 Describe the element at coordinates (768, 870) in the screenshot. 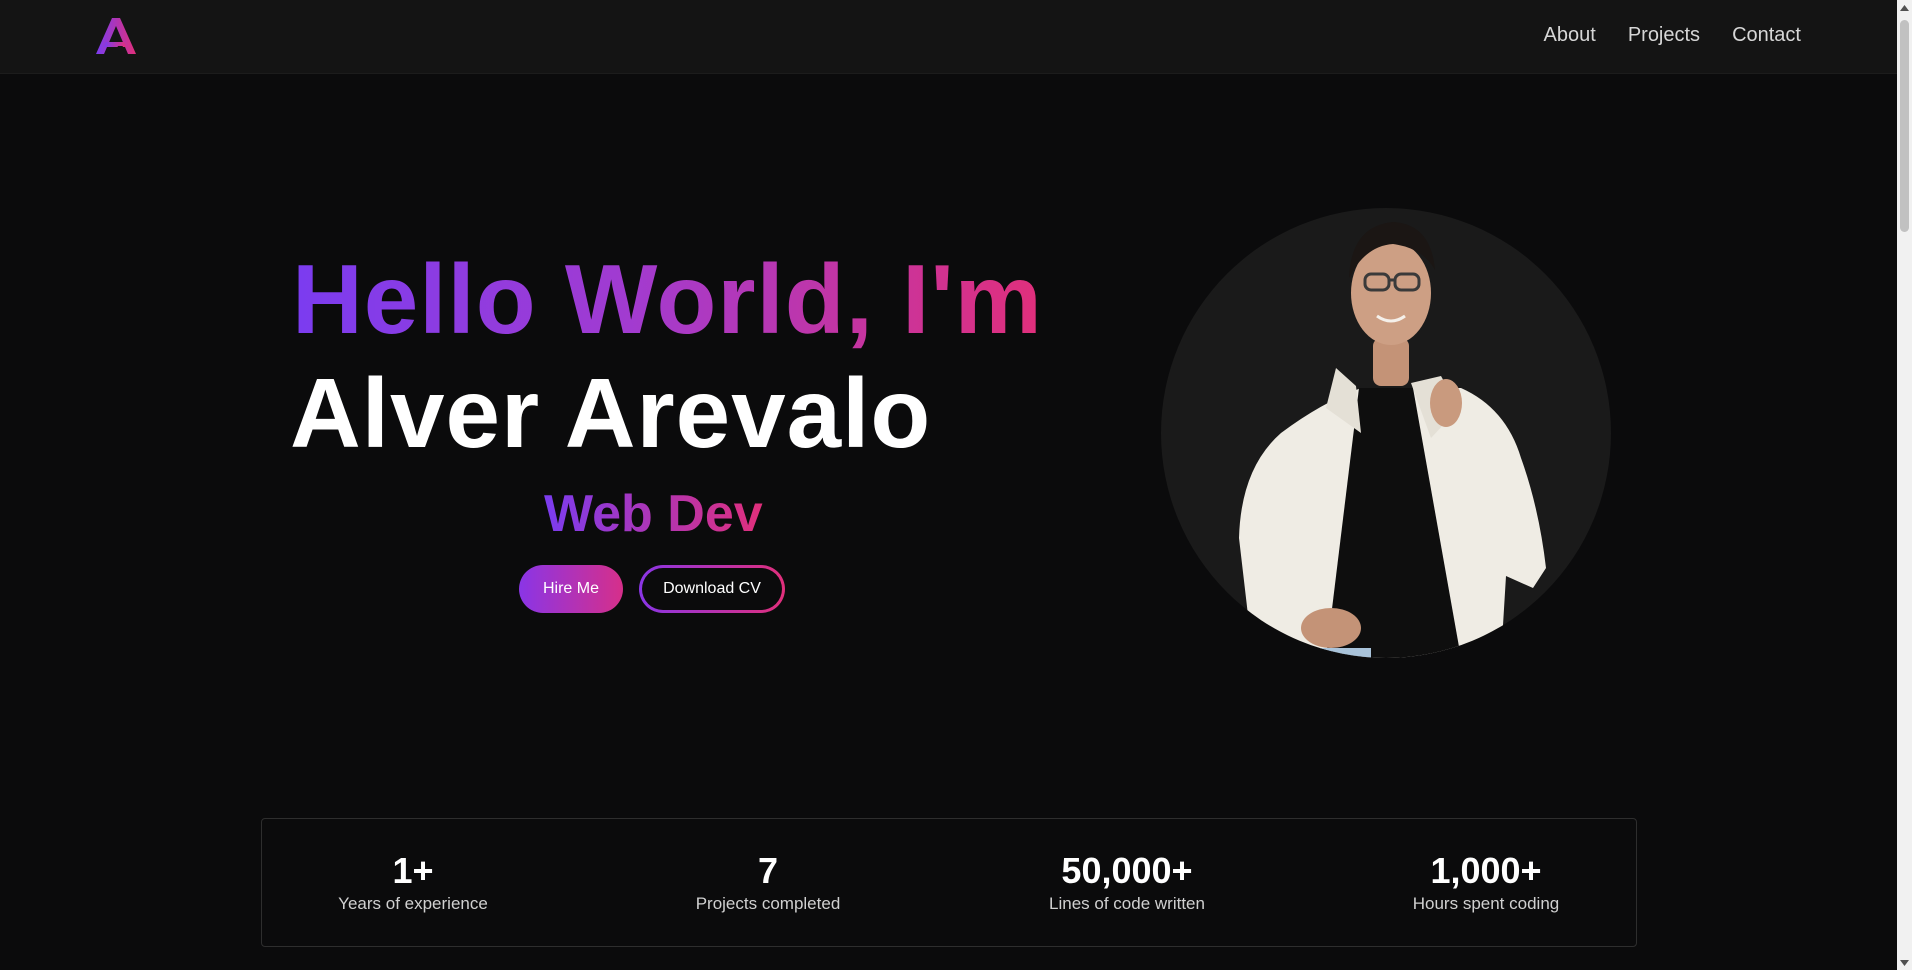

I see `stat-value: 7` at that location.